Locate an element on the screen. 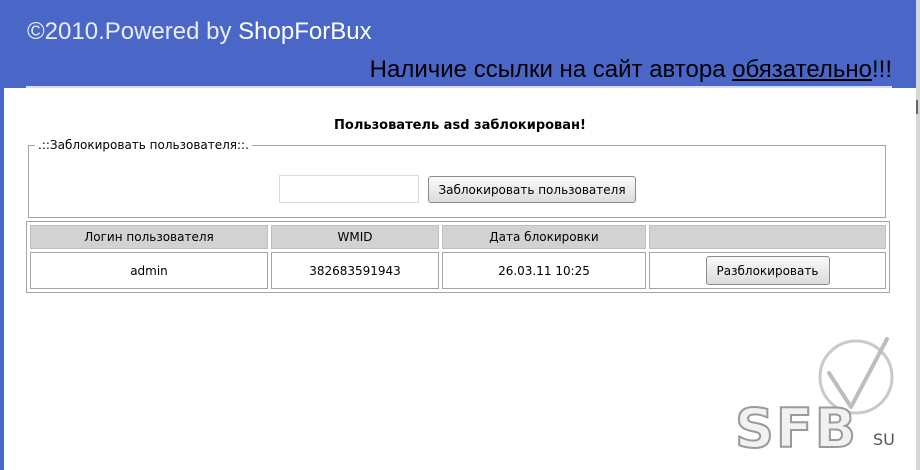  header-action is located at coordinates (767, 237).